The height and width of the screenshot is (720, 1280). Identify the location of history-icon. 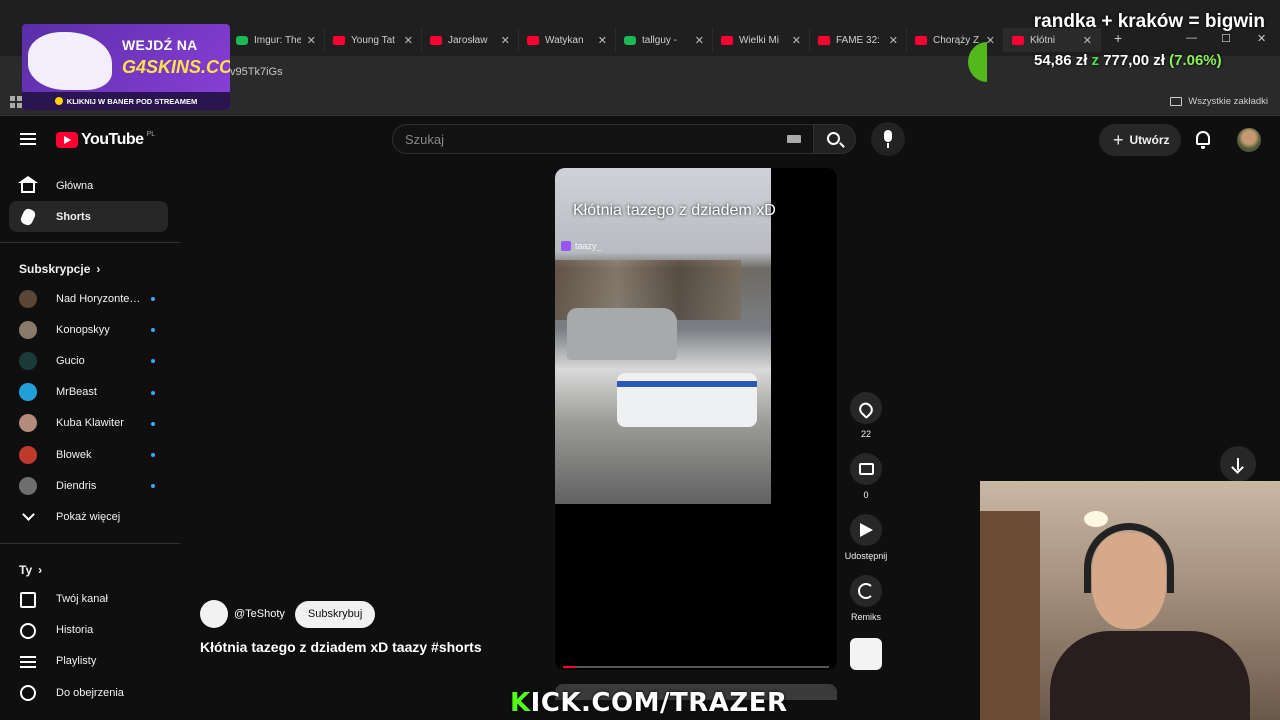
(28, 630).